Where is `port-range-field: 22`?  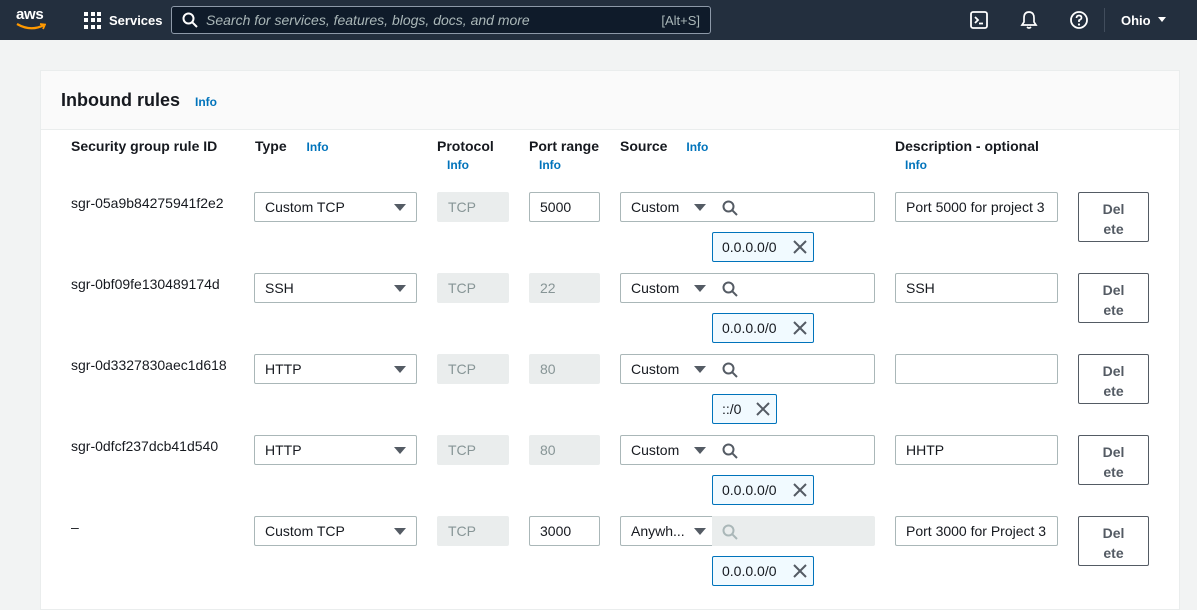 port-range-field: 22 is located at coordinates (564, 288).